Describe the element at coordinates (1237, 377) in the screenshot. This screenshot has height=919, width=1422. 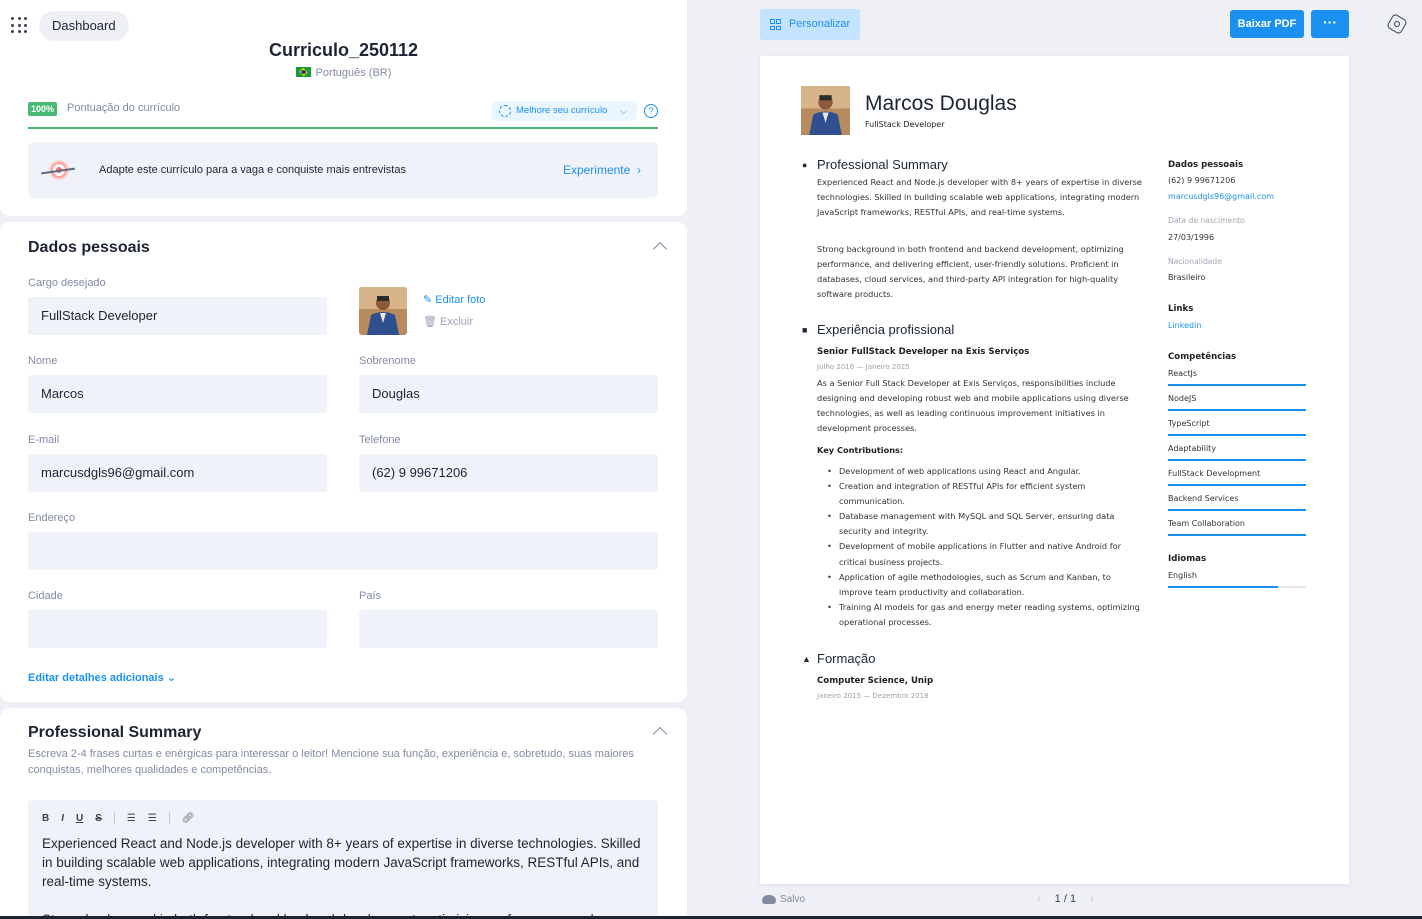
I see `cv-skill-item: ReactJs` at that location.